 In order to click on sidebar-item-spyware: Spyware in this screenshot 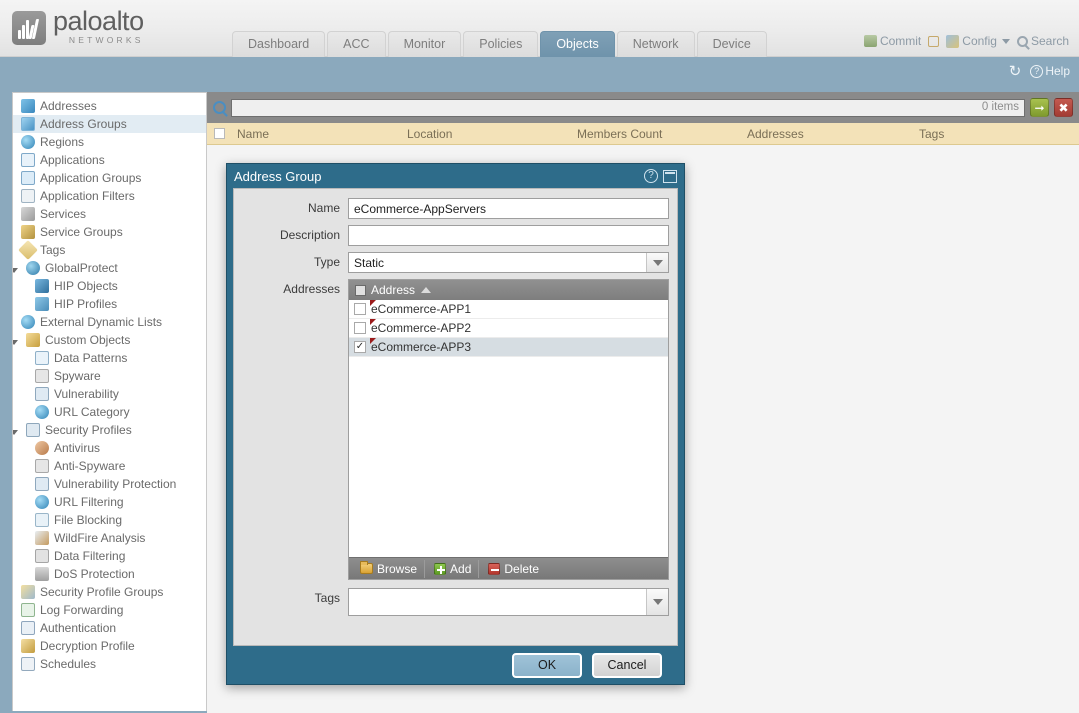, I will do `click(109, 376)`.